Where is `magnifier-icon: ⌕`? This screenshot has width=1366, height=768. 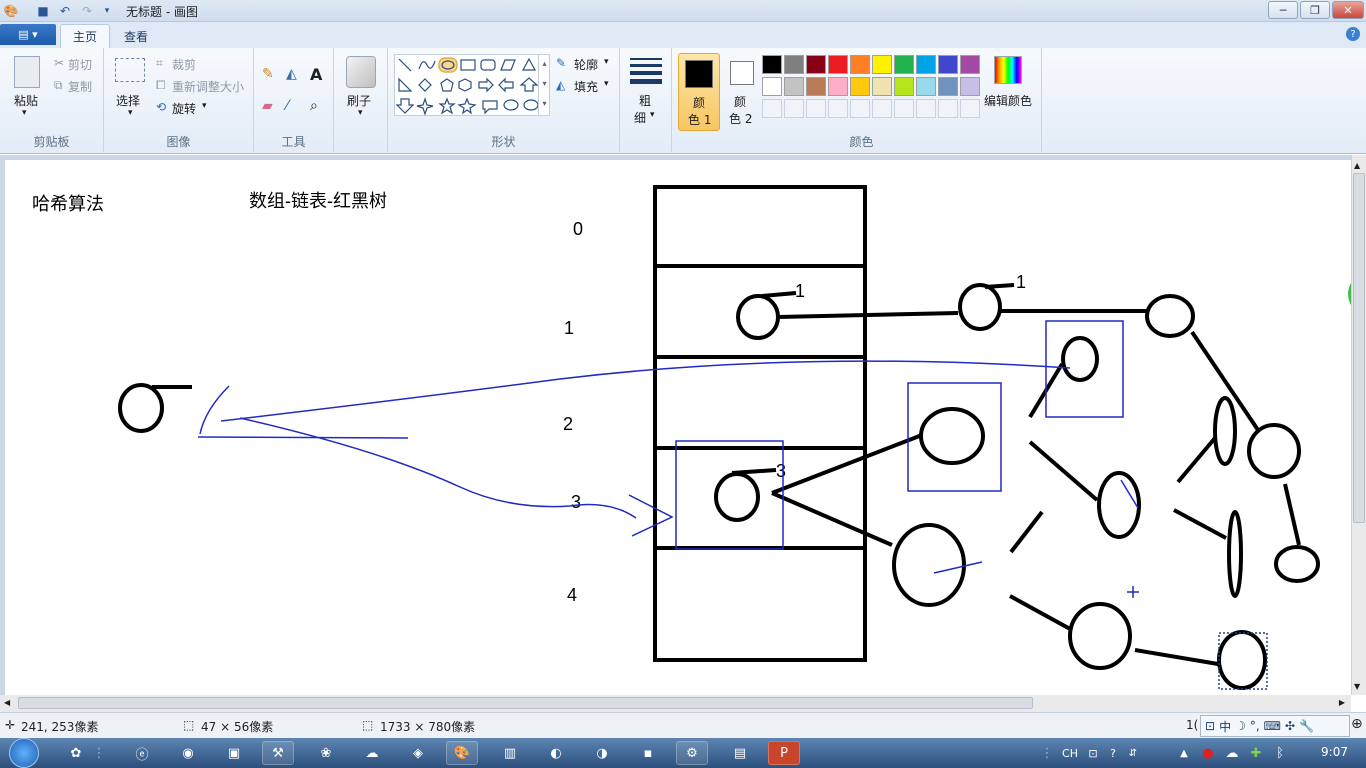
magnifier-icon: ⌕ is located at coordinates (314, 106).